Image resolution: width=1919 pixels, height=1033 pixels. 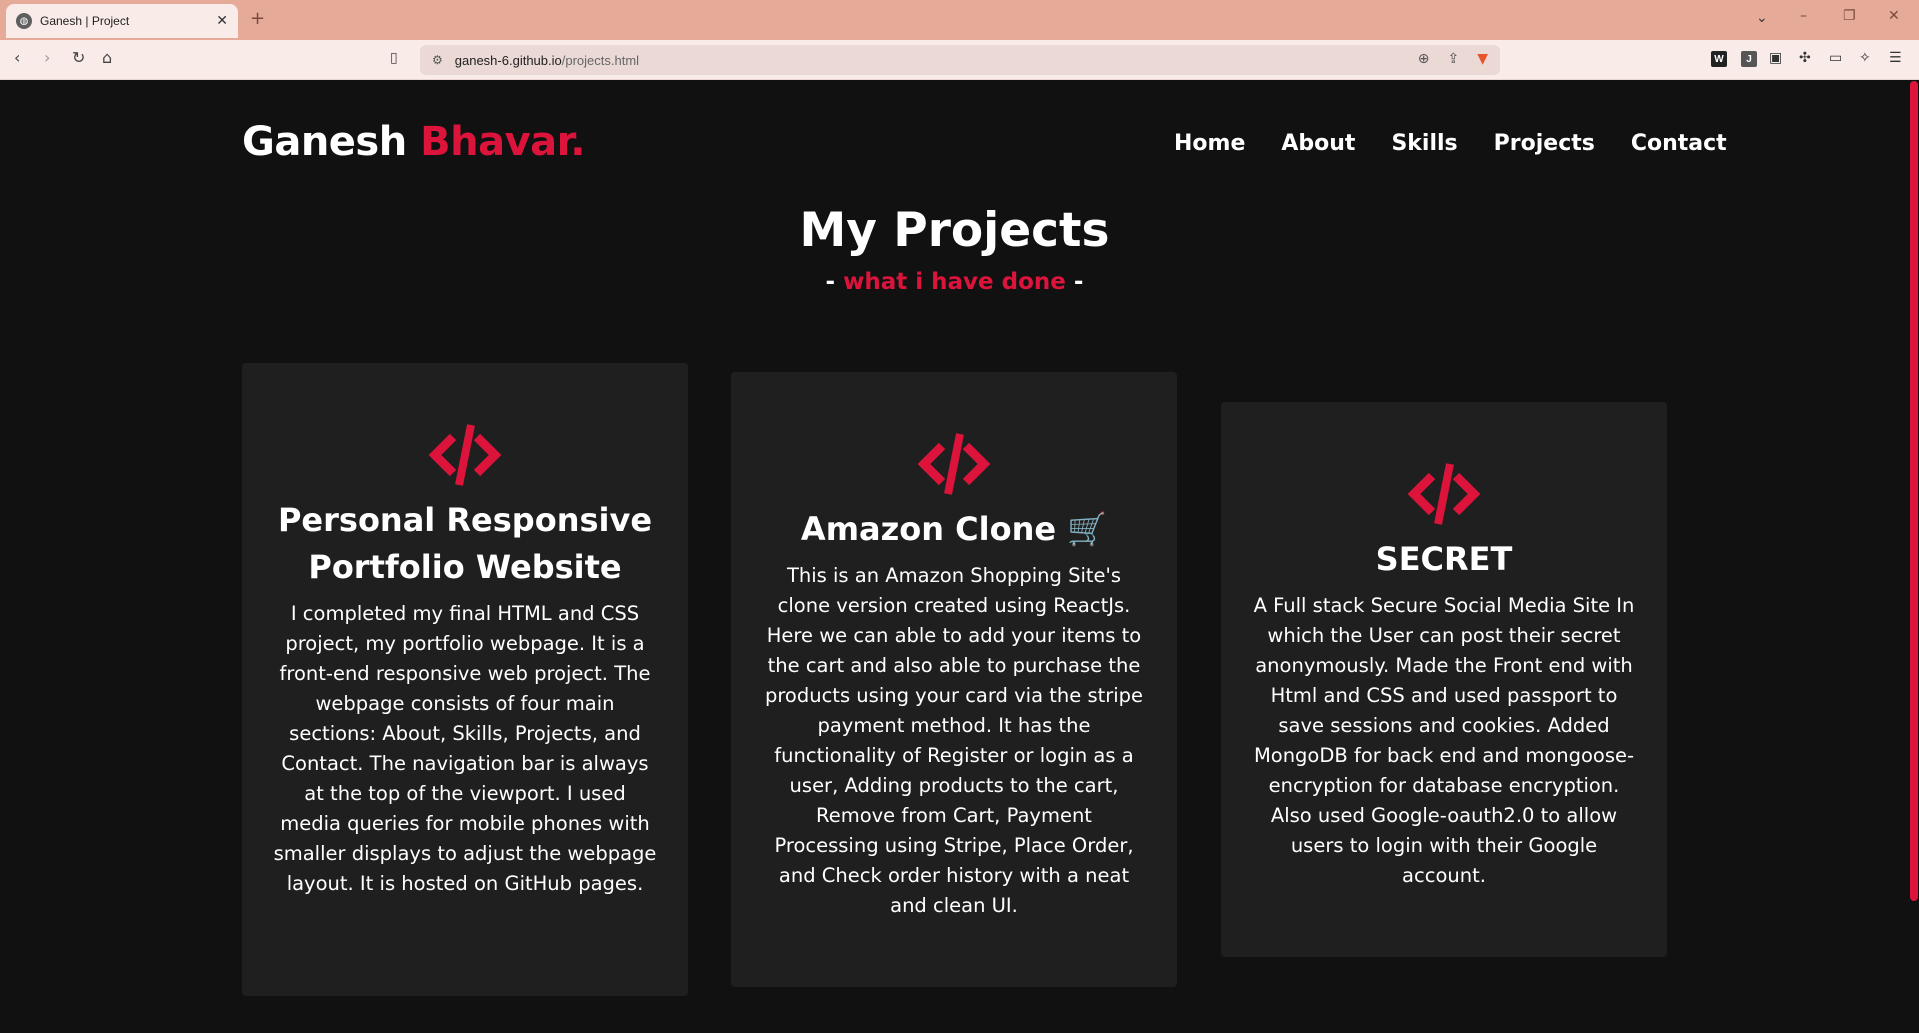 I want to click on home-icon: ⌂, so click(x=107, y=57).